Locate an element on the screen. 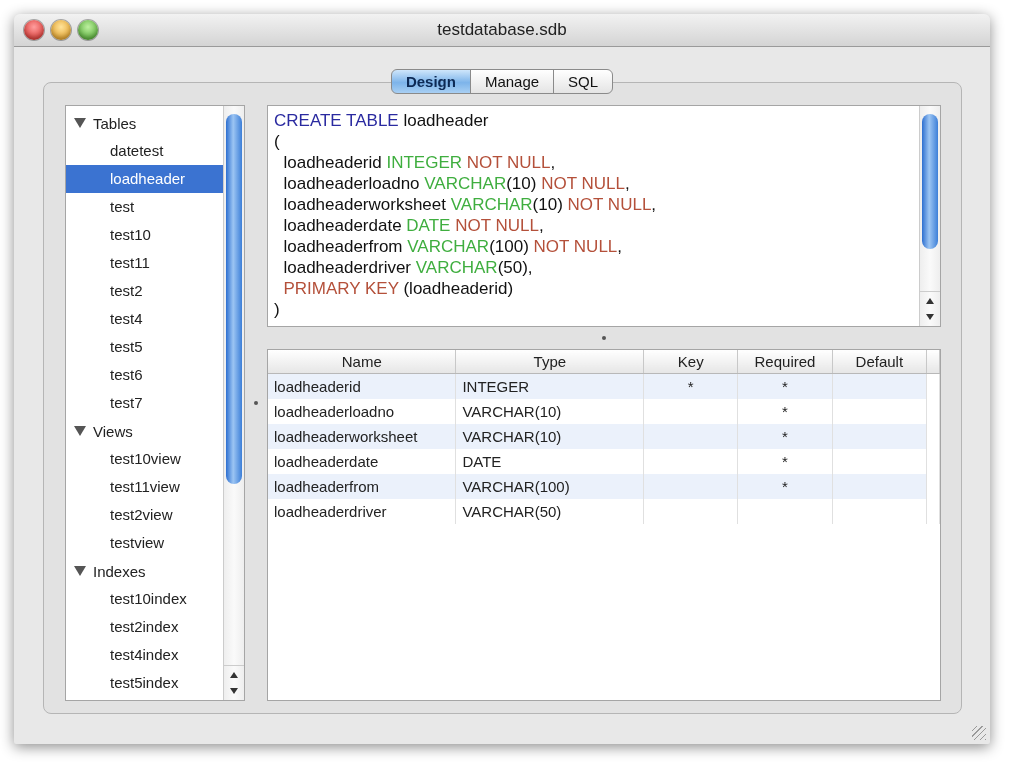 The width and height of the screenshot is (1020, 768). table-cell: loadheaderworksheet is located at coordinates (346, 436).